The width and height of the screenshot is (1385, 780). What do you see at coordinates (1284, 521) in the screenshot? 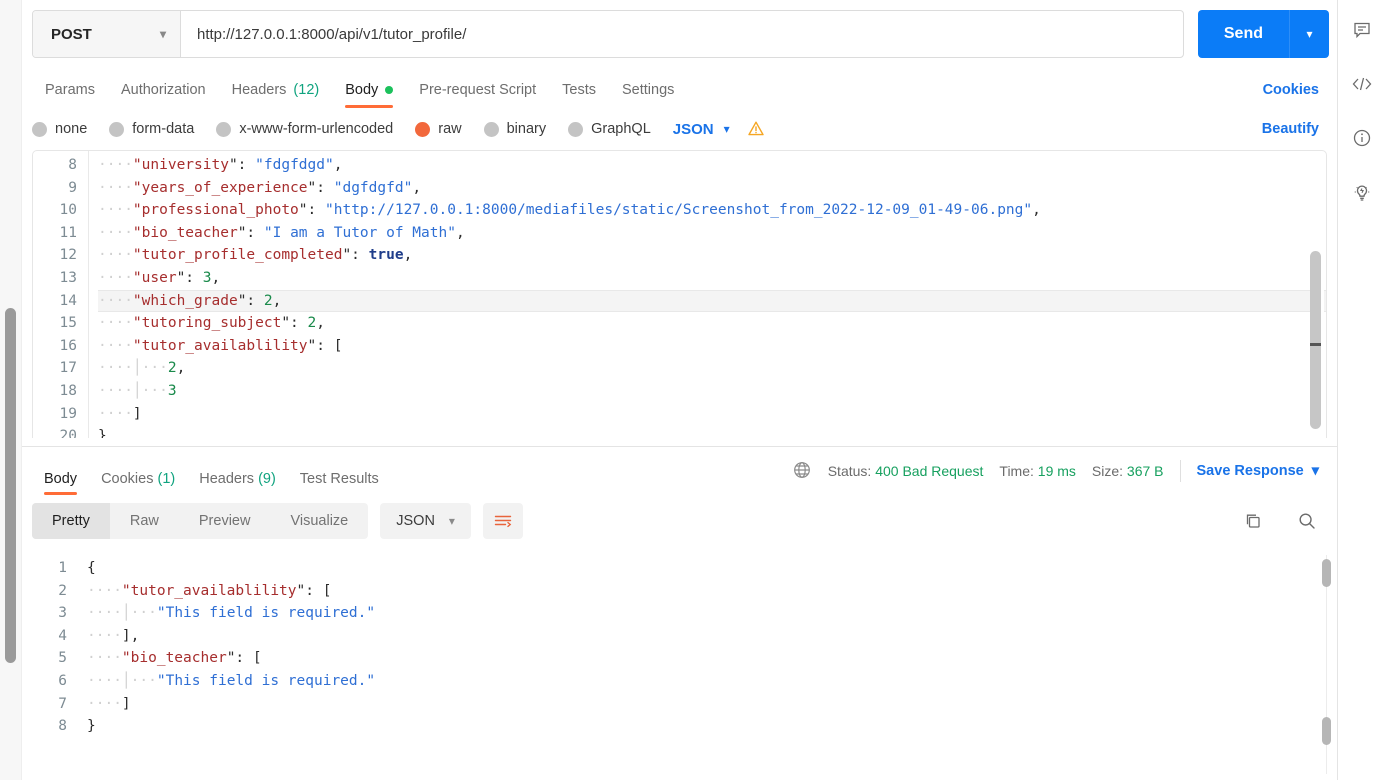
I see `response-tools` at bounding box center [1284, 521].